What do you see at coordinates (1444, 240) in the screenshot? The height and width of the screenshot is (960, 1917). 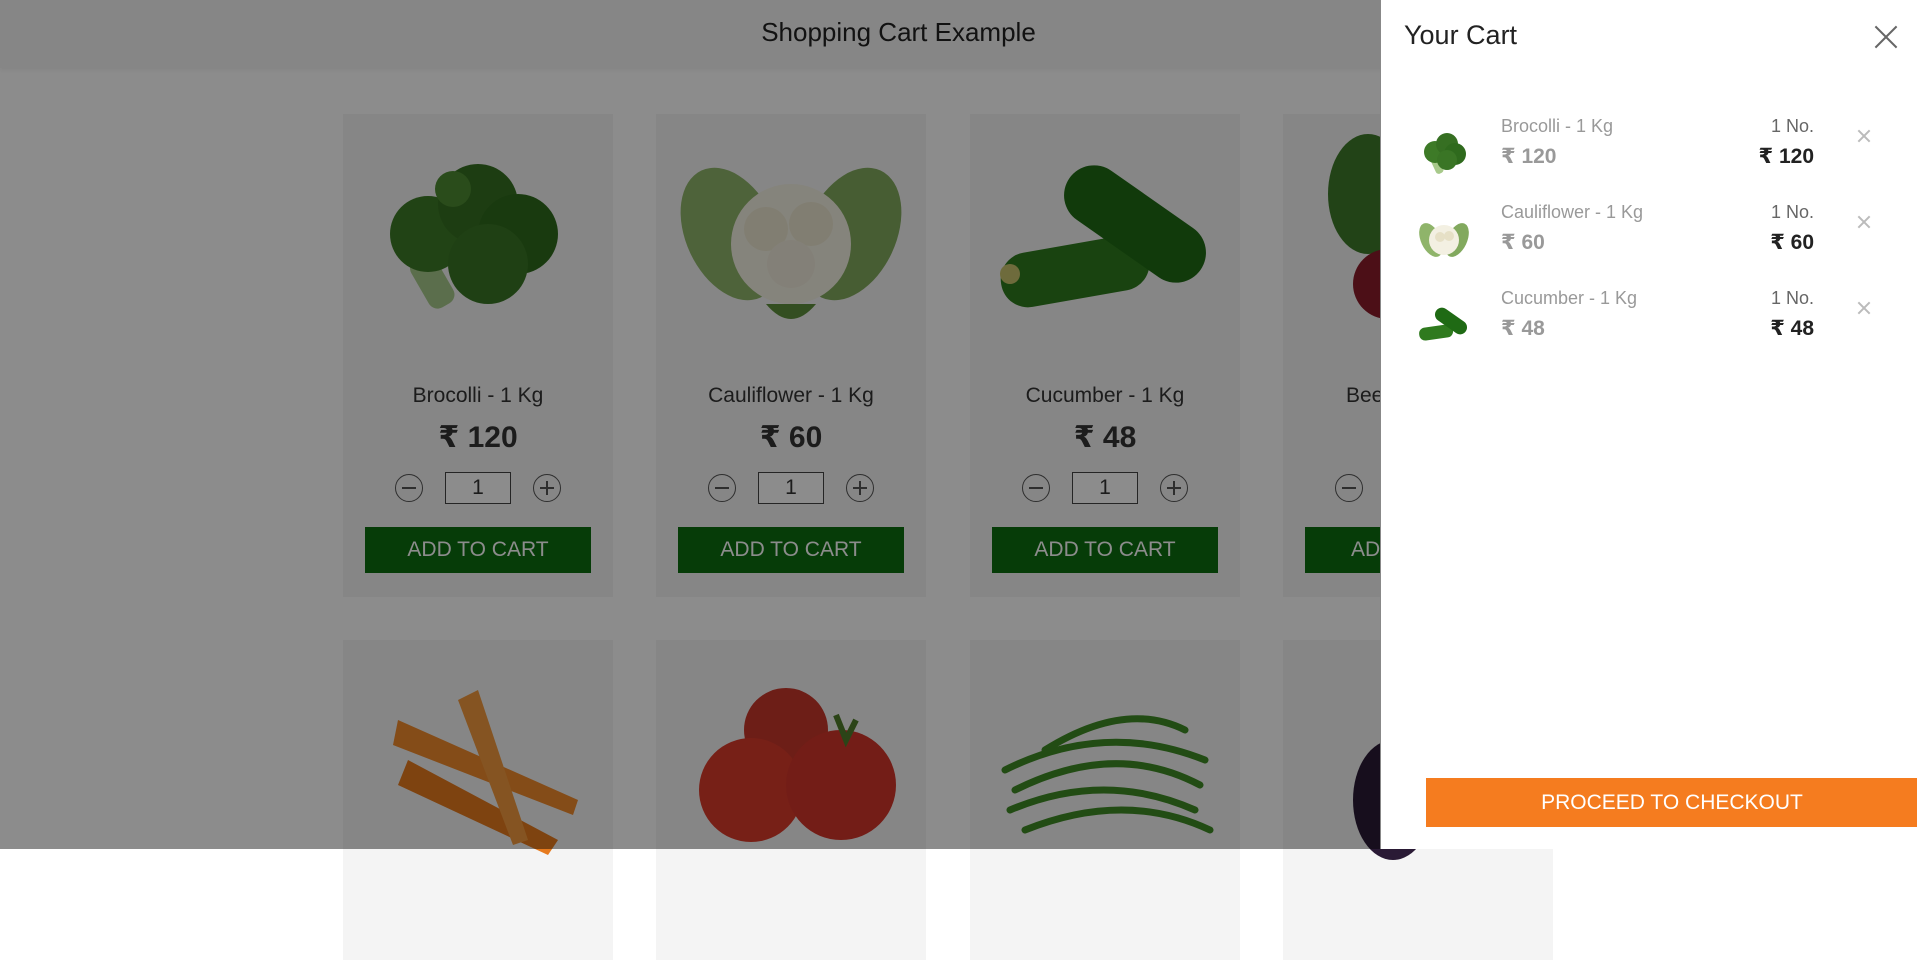 I see `cauliflower-thumb` at bounding box center [1444, 240].